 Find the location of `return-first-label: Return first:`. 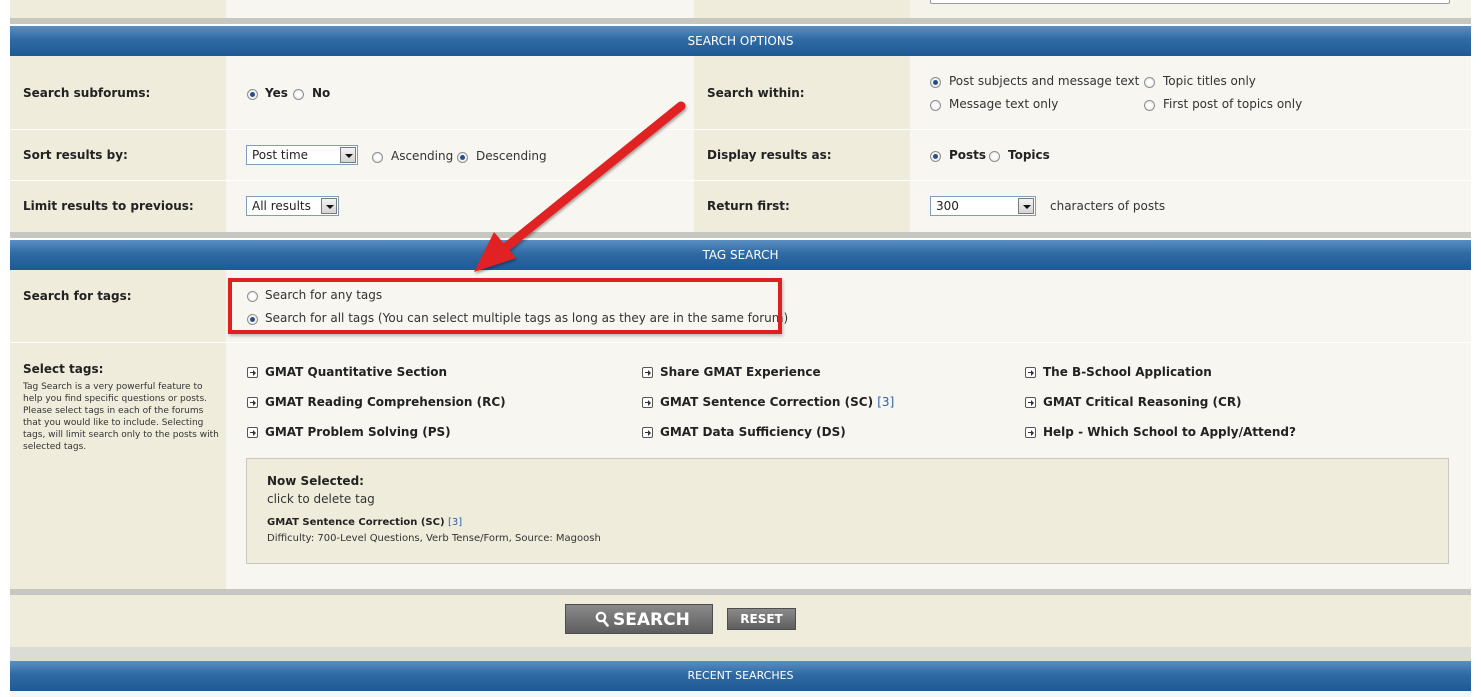

return-first-label: Return first: is located at coordinates (748, 206).